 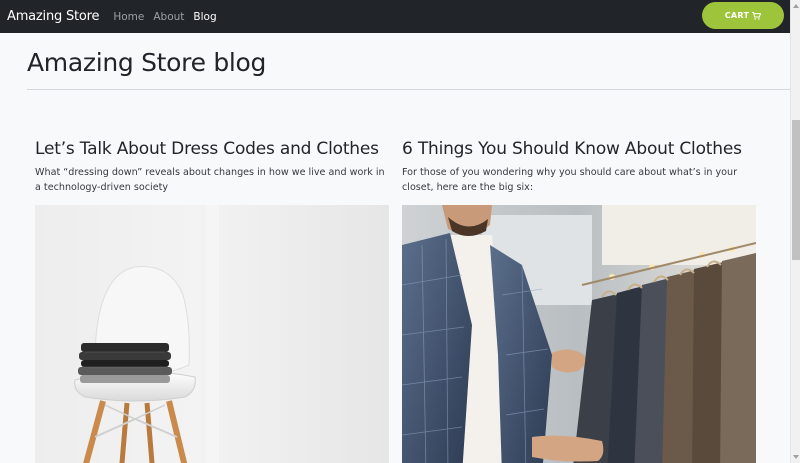 I want to click on page-title: Amazing Store blog, so click(x=147, y=62).